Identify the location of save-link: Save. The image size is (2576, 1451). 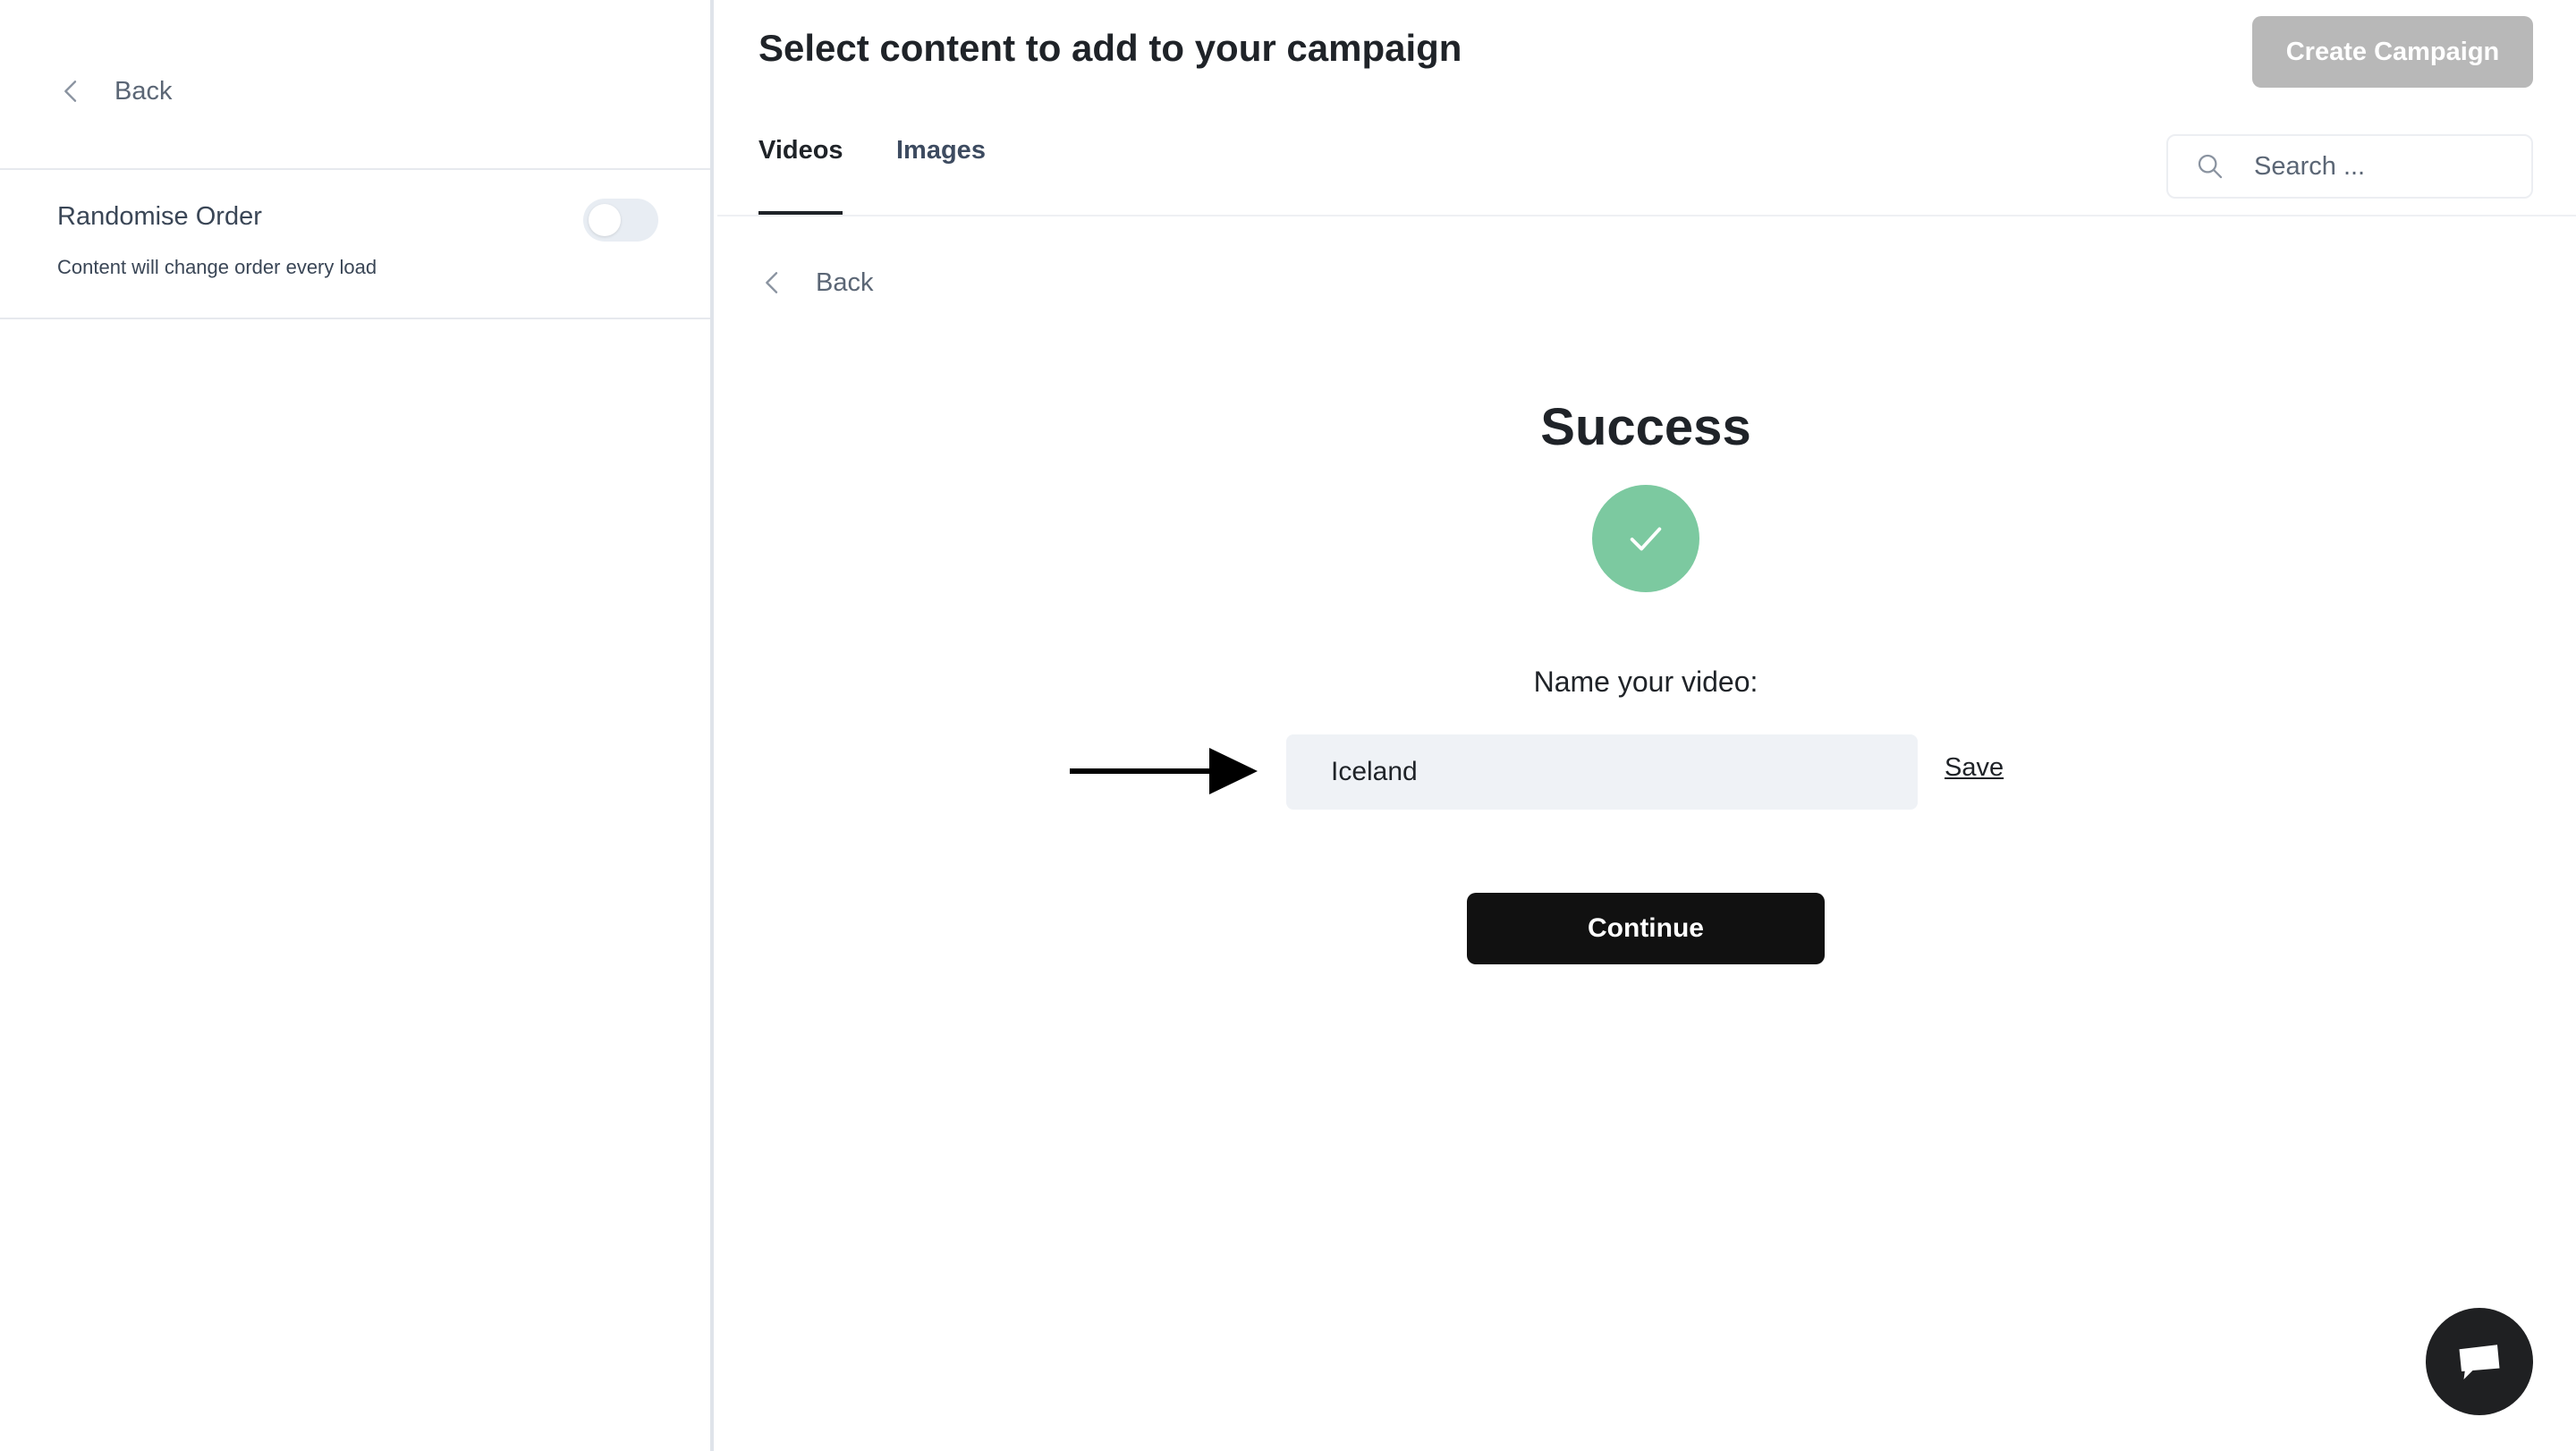
(1974, 768).